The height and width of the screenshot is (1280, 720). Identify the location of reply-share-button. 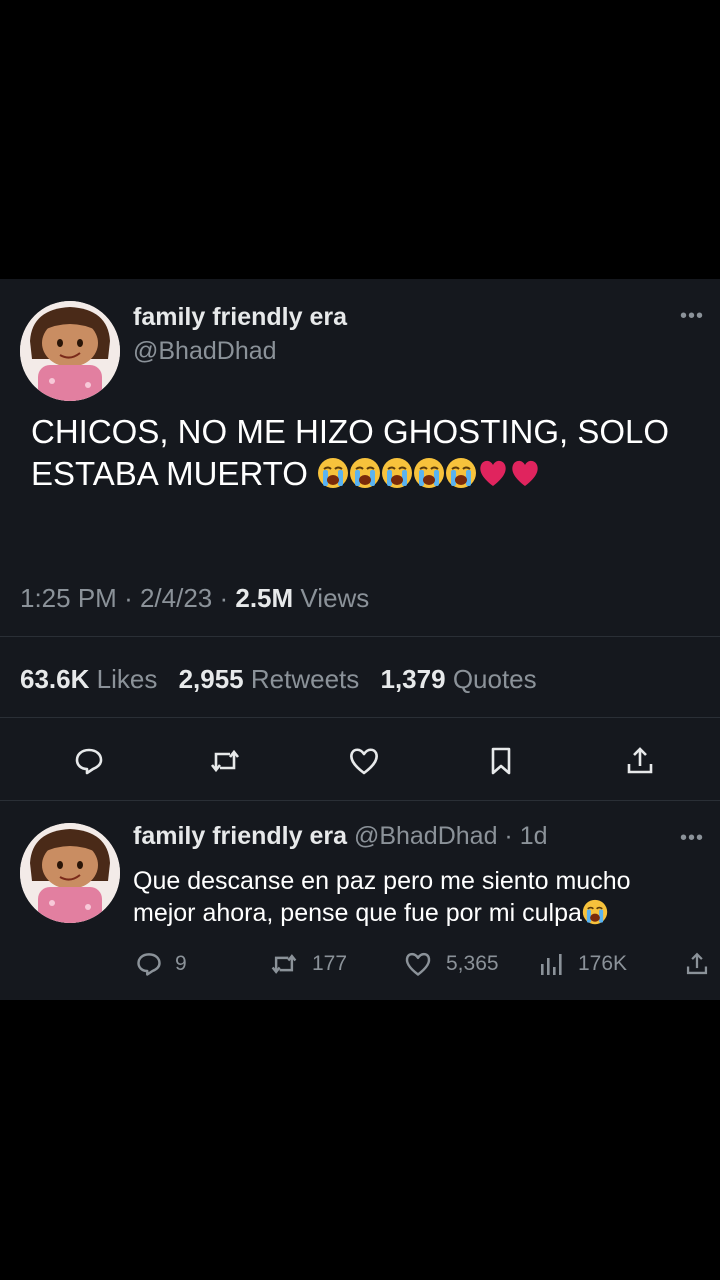
(702, 964).